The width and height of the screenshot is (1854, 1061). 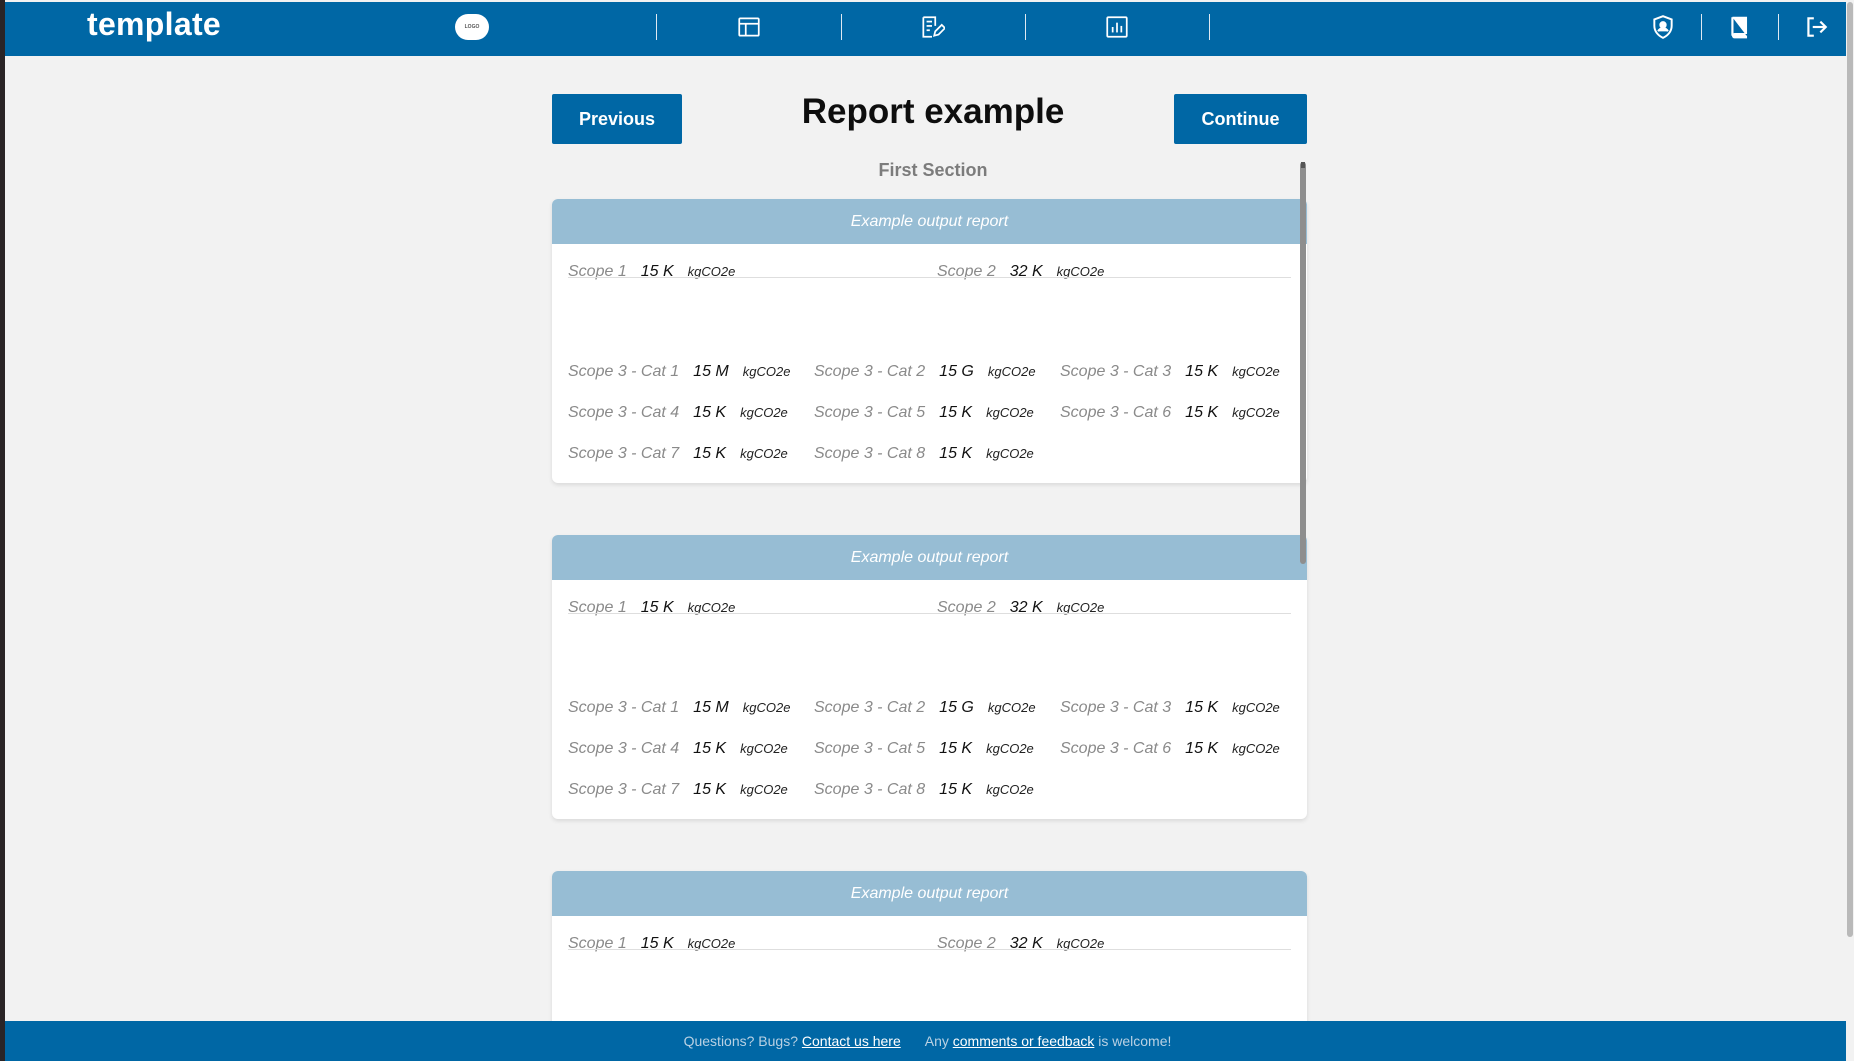 What do you see at coordinates (1117, 27) in the screenshot?
I see `bar-chart-icon` at bounding box center [1117, 27].